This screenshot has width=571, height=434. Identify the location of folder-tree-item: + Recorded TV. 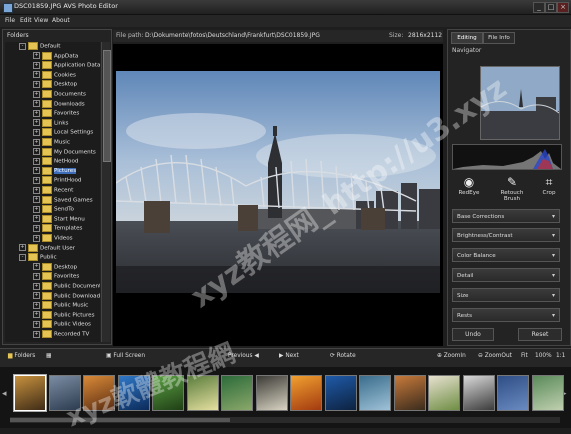
(61, 334).